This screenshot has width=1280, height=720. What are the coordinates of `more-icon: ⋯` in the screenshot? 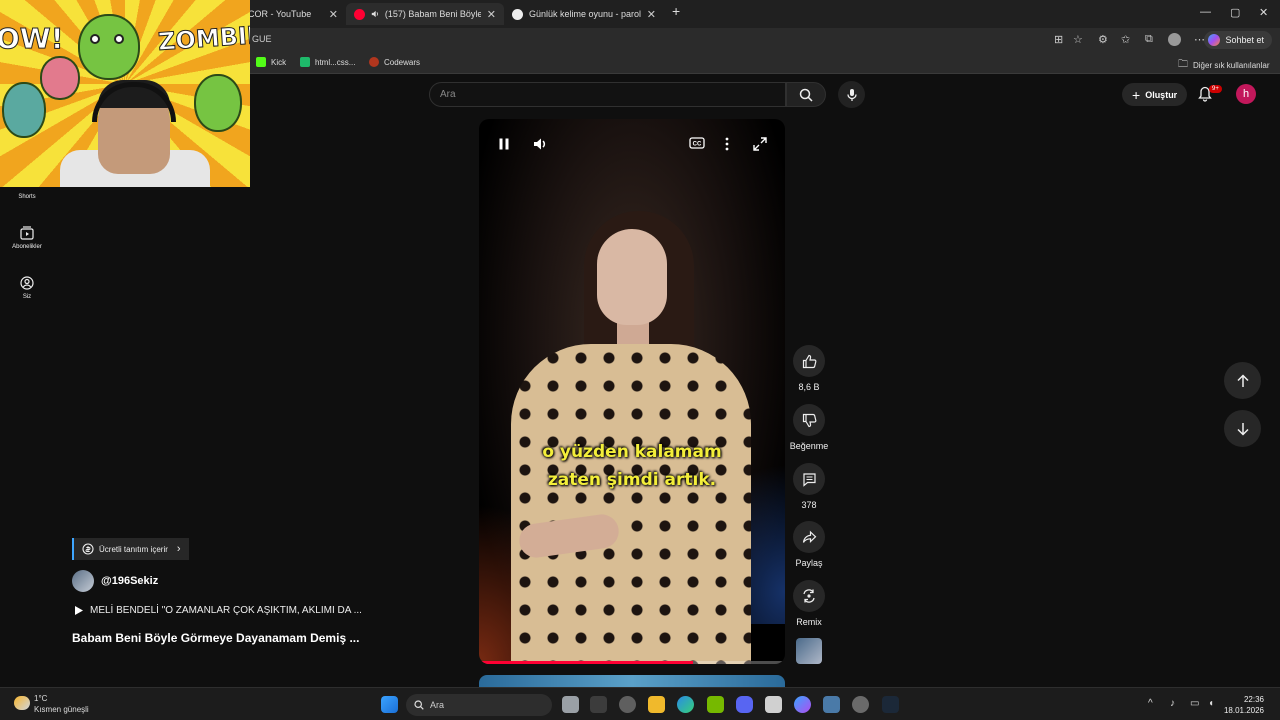 It's located at (1199, 39).